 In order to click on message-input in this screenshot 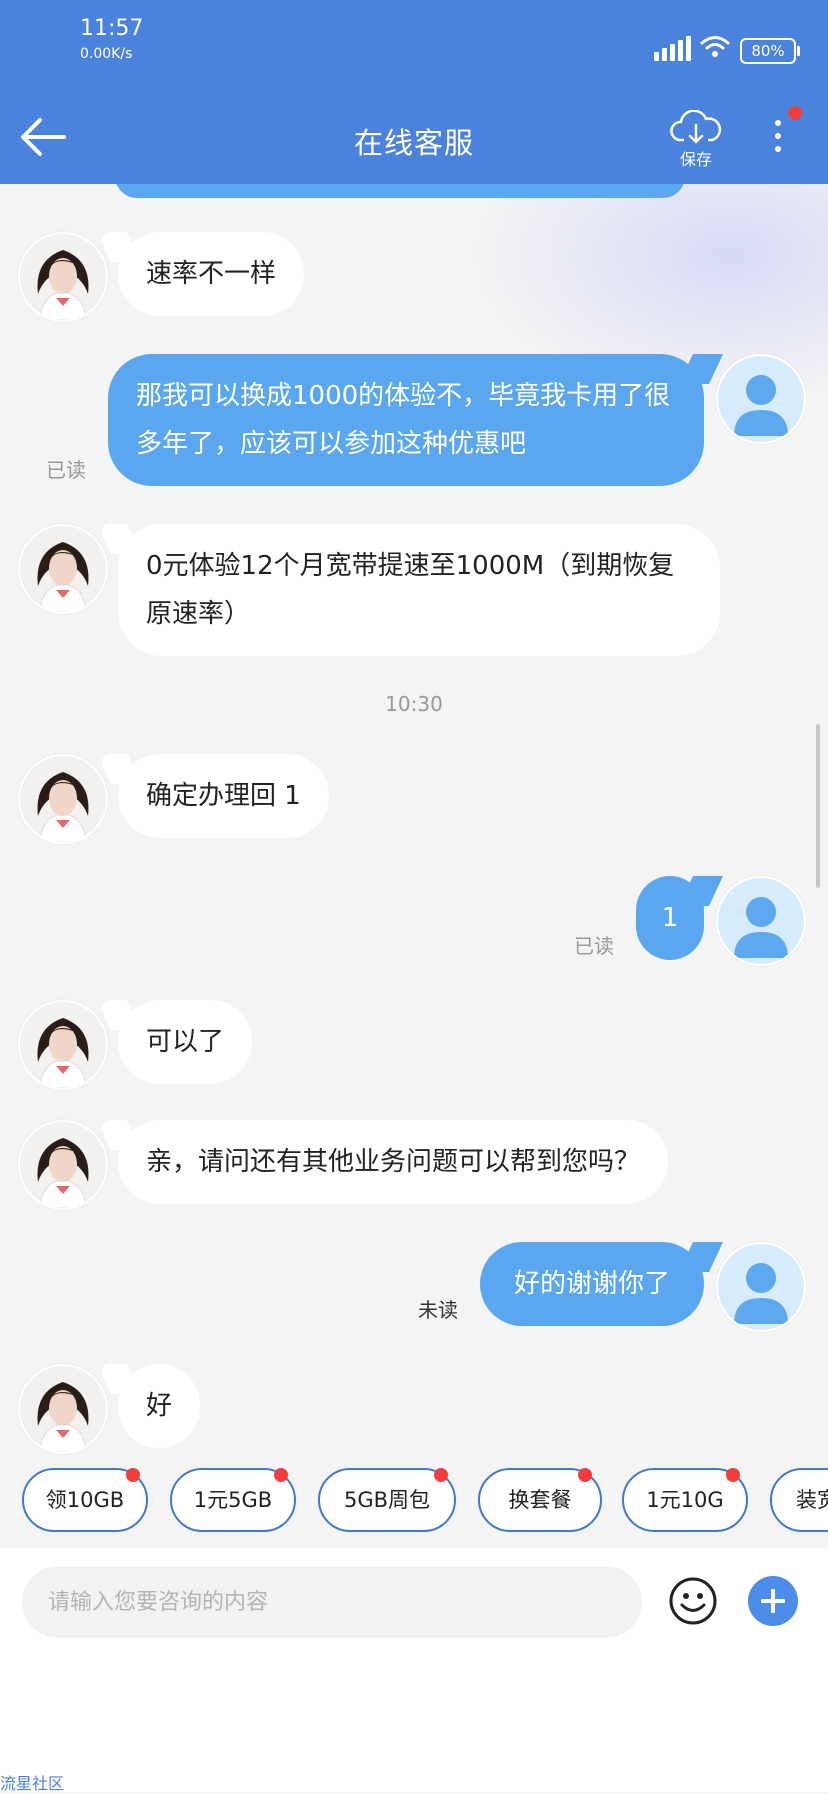, I will do `click(332, 1602)`.